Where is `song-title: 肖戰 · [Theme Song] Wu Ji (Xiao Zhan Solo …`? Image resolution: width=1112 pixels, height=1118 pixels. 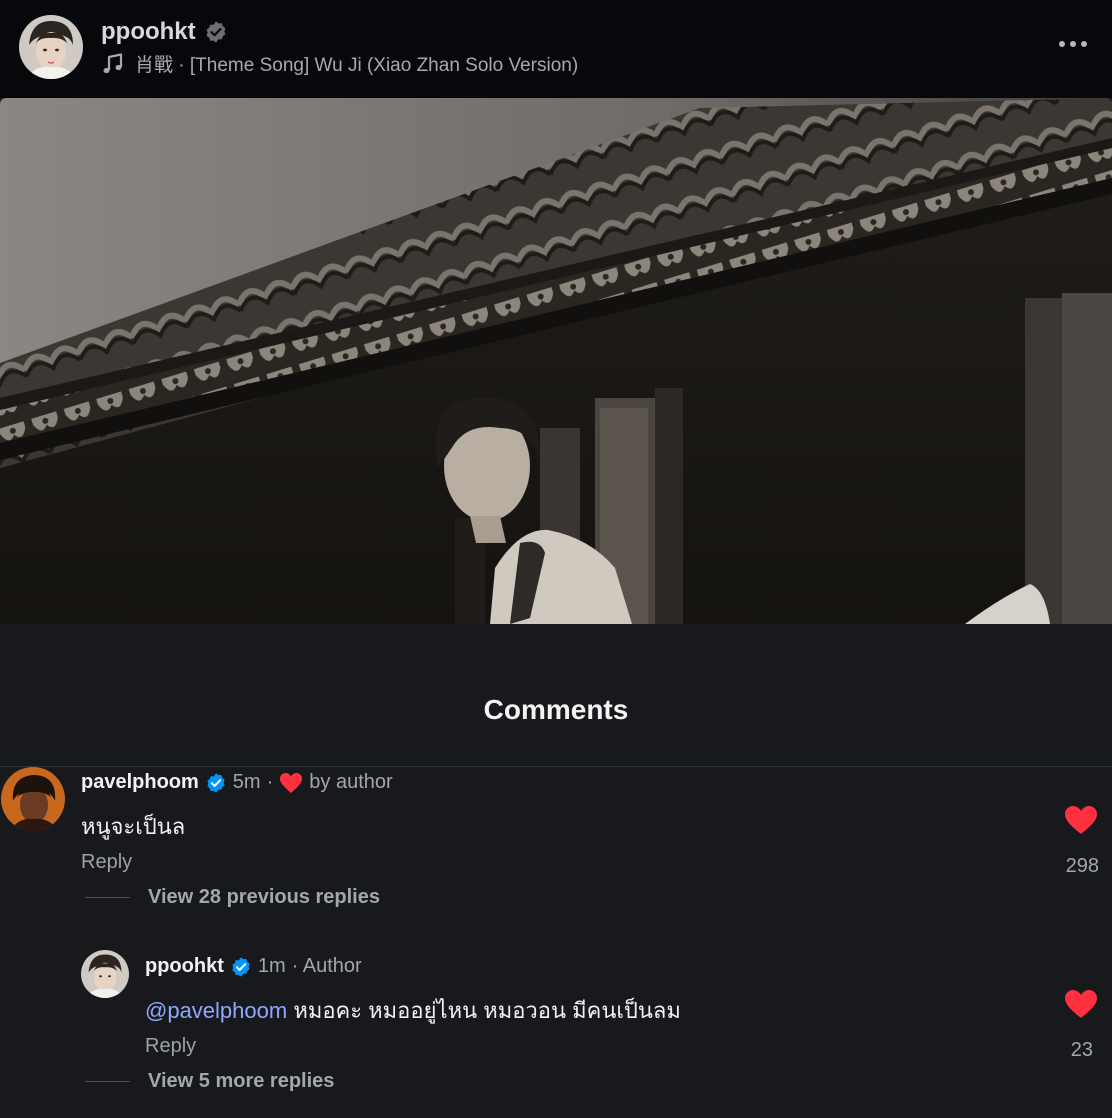 song-title: 肖戰 · [Theme Song] Wu Ji (Xiao Zhan Solo … is located at coordinates (356, 63).